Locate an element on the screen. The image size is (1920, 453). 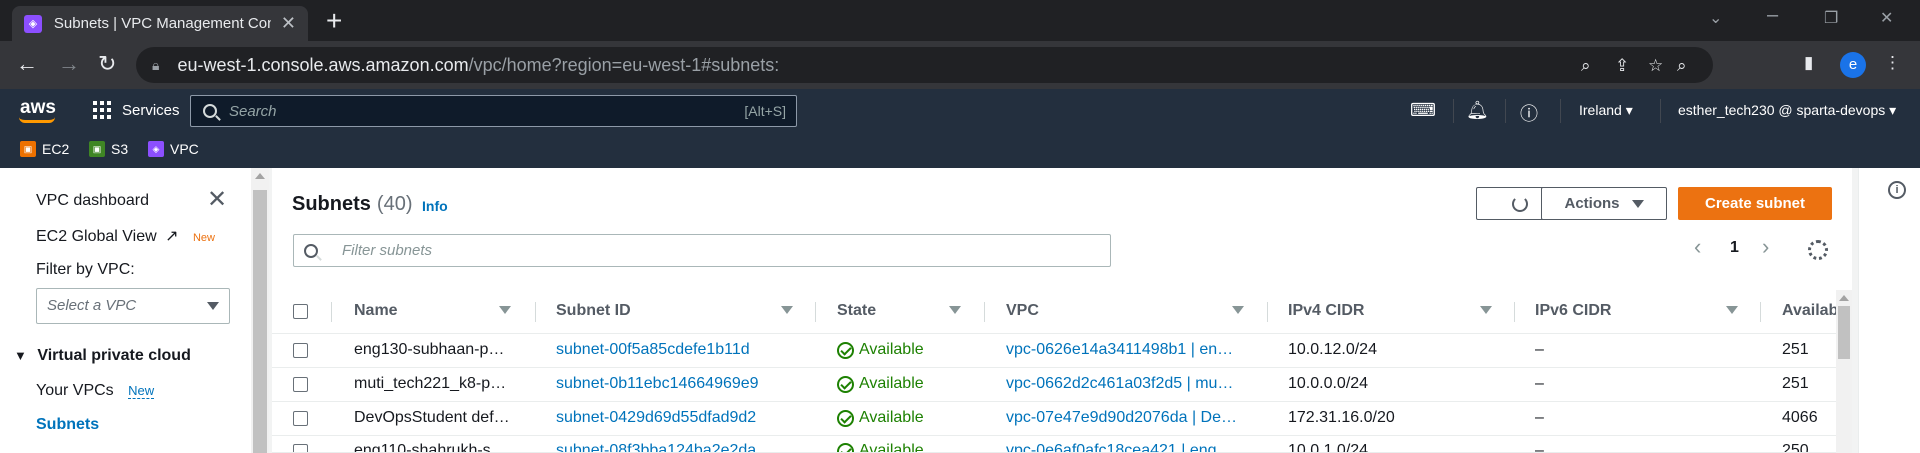
sidebar-item-subnets: Subnets is located at coordinates (67, 425).